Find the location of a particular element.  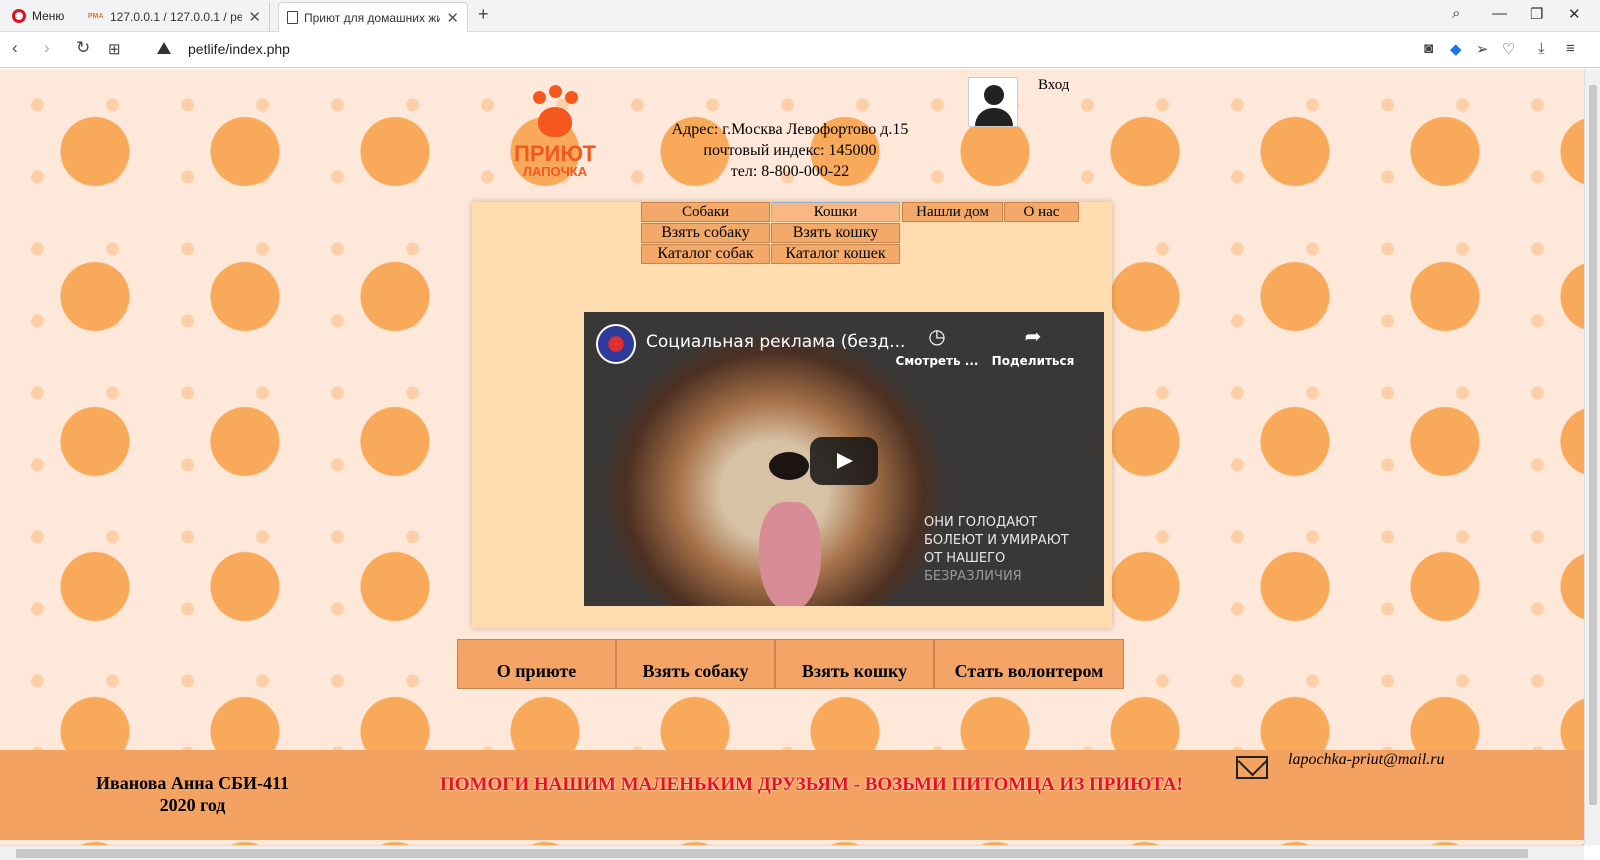

horizontal-scrollbar is located at coordinates (792, 852).